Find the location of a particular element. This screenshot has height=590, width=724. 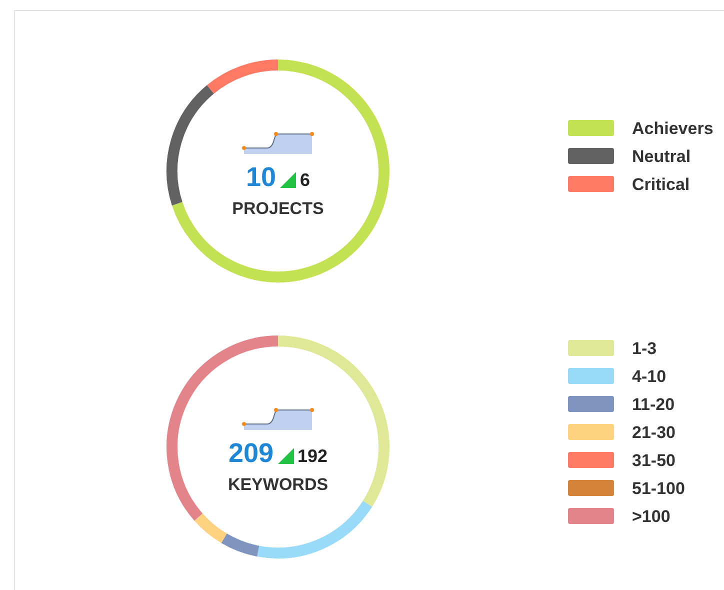

legend-label: 51-100 is located at coordinates (658, 488).